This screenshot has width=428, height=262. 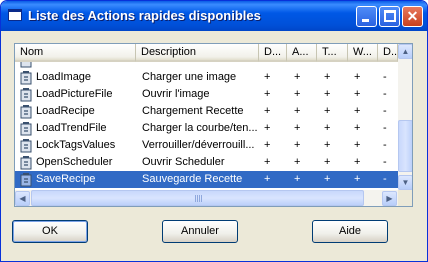 I want to click on help-button: Aide, so click(x=350, y=231).